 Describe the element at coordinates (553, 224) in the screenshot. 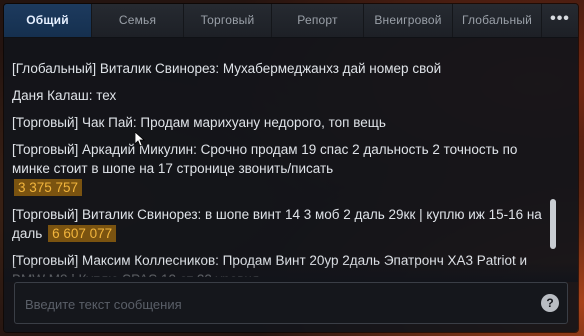

I see `scrollbar-thumb` at that location.